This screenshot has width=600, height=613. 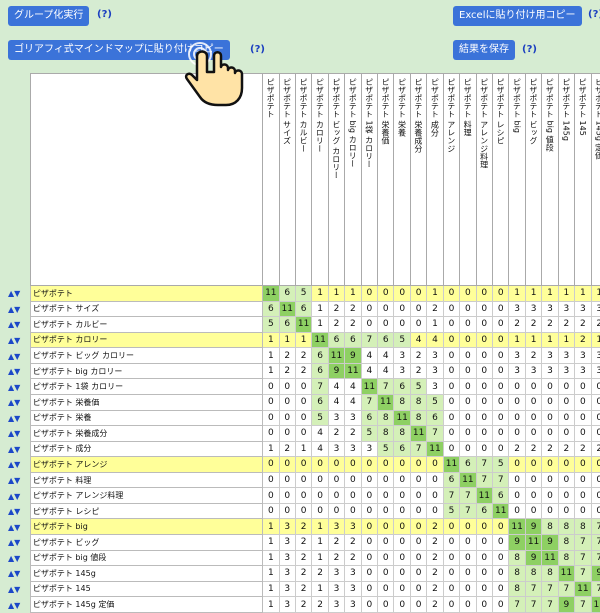 What do you see at coordinates (597, 119) in the screenshot?
I see `column-header-label: ピザポテト 145g 定価` at bounding box center [597, 119].